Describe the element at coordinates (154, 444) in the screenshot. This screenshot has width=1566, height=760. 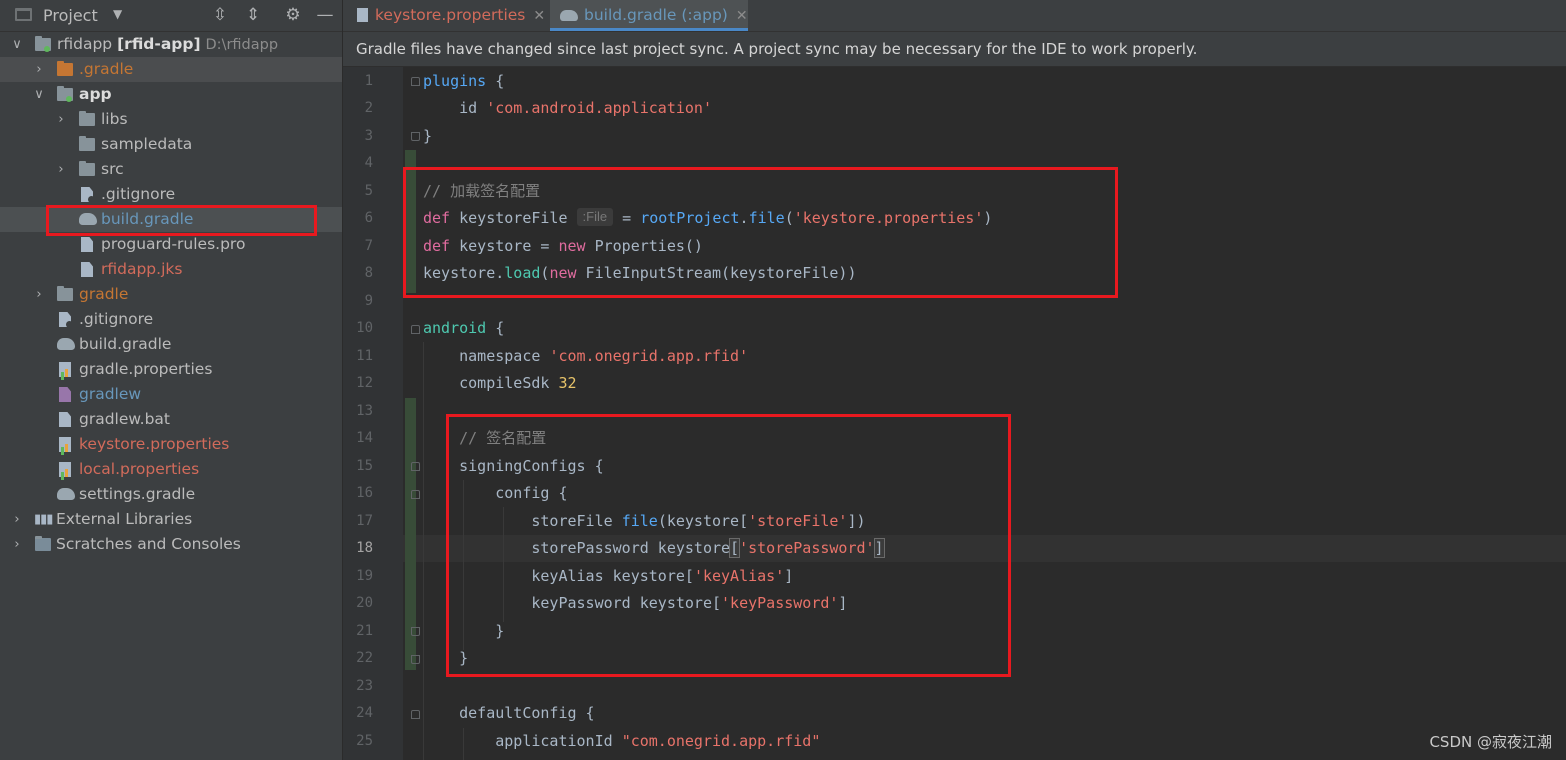
I see `tree-item-label: keystore.properties` at that location.